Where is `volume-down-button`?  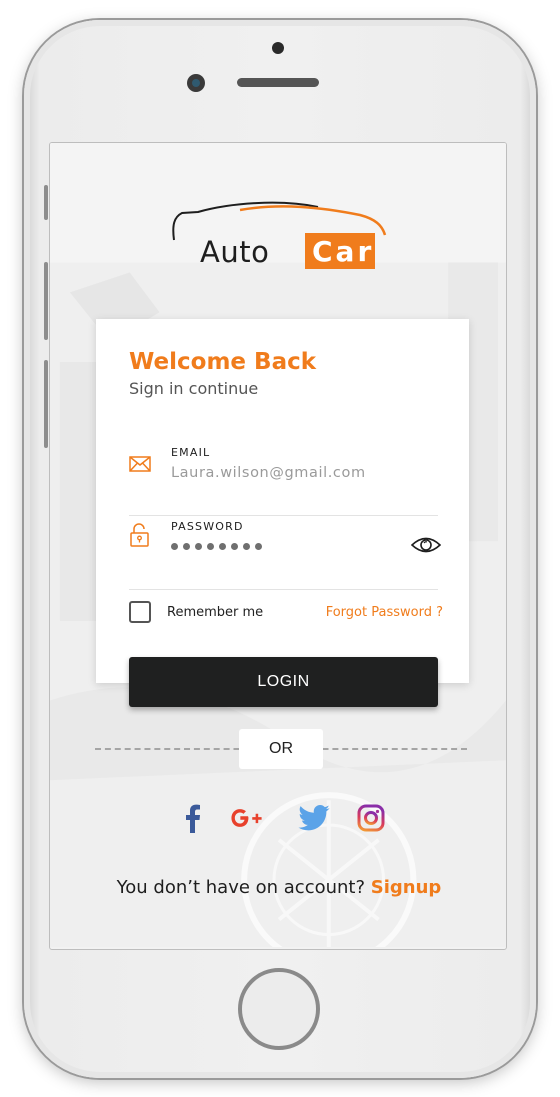
volume-down-button is located at coordinates (46, 404).